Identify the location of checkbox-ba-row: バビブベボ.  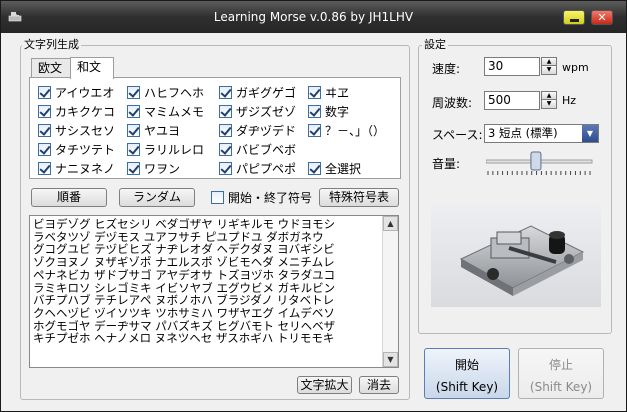
(257, 149).